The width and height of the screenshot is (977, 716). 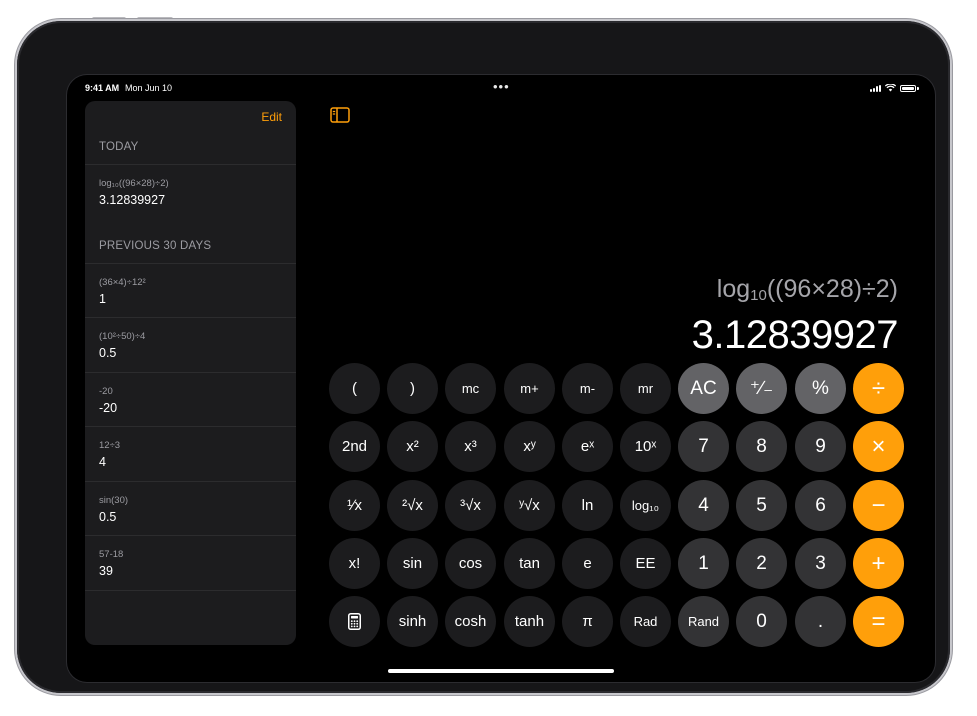 I want to click on wifi-icon, so click(x=890, y=88).